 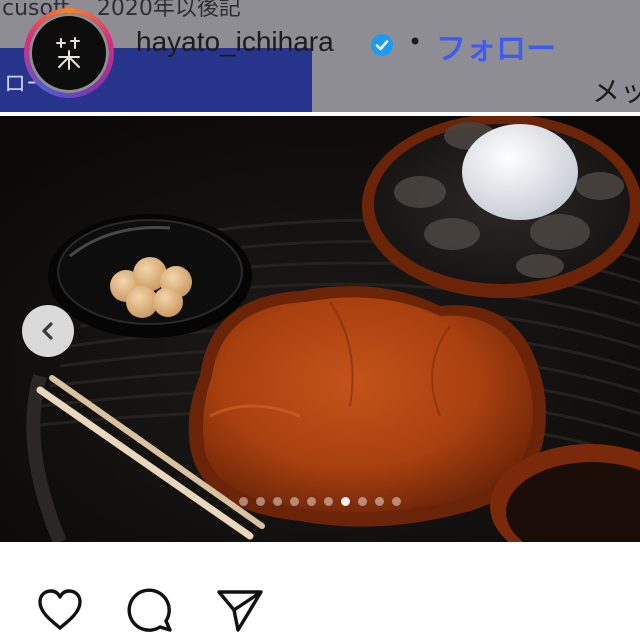 What do you see at coordinates (616, 90) in the screenshot?
I see `message-button-clipped: メッ` at bounding box center [616, 90].